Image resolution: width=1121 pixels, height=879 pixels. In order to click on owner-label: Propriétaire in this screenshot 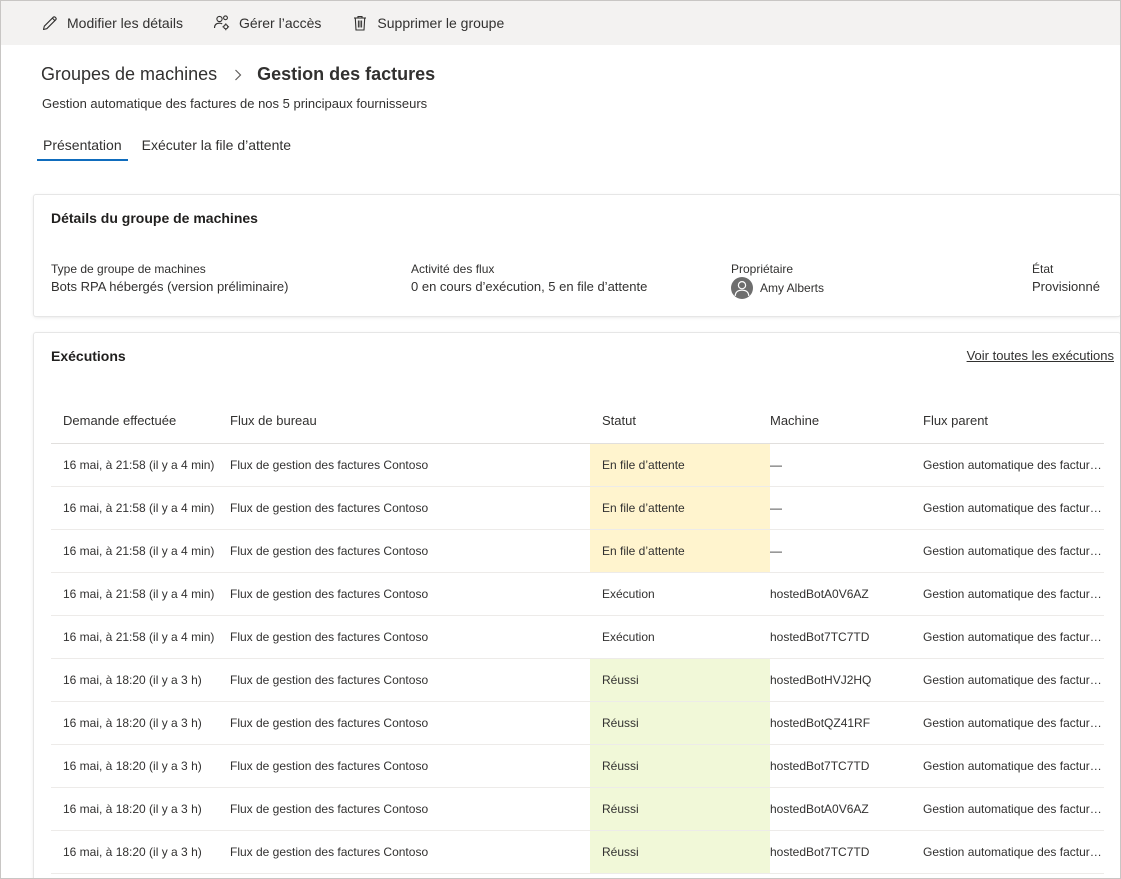, I will do `click(762, 269)`.